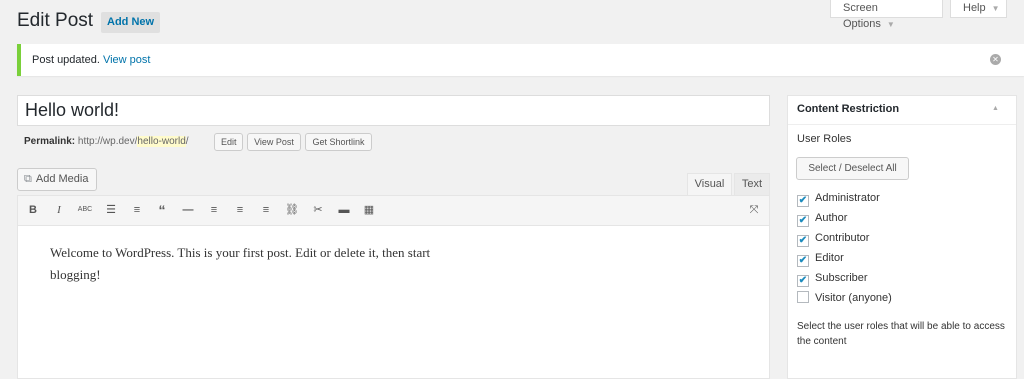 The image size is (1024, 379). Describe the element at coordinates (338, 142) in the screenshot. I see `get-shortlink-button: Get Shortlink` at that location.